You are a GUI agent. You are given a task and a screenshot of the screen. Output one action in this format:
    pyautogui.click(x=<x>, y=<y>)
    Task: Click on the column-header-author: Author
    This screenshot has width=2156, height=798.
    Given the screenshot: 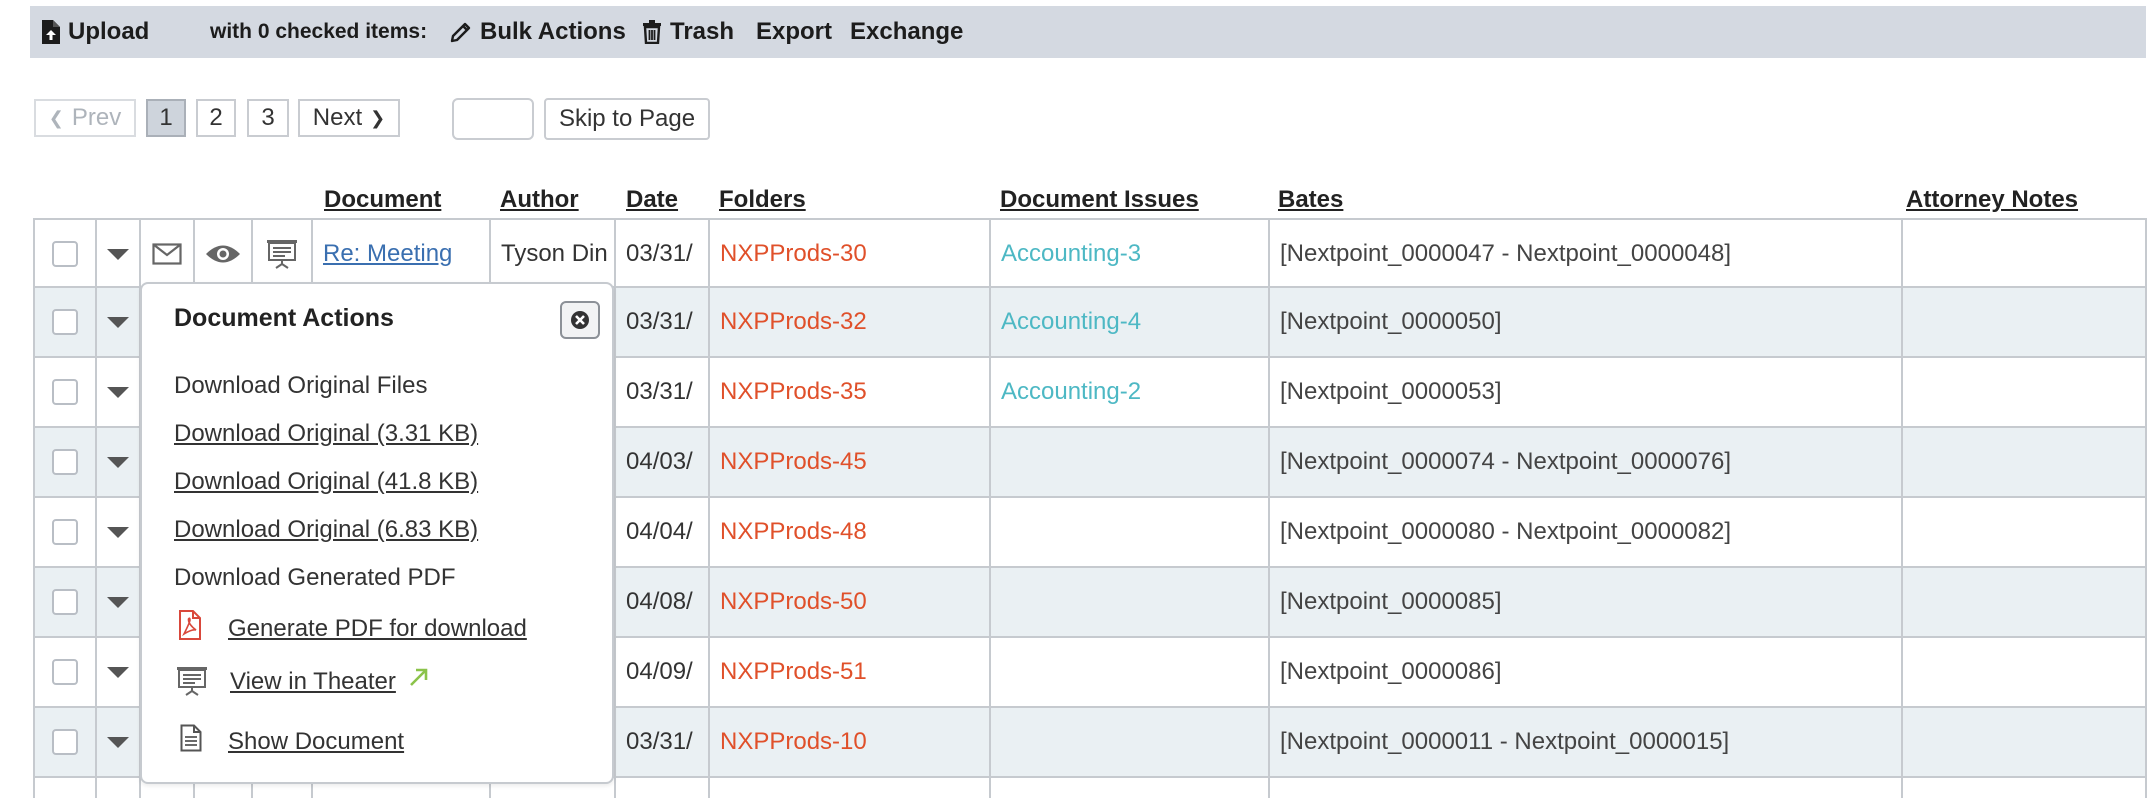 What is the action you would take?
    pyautogui.click(x=539, y=200)
    